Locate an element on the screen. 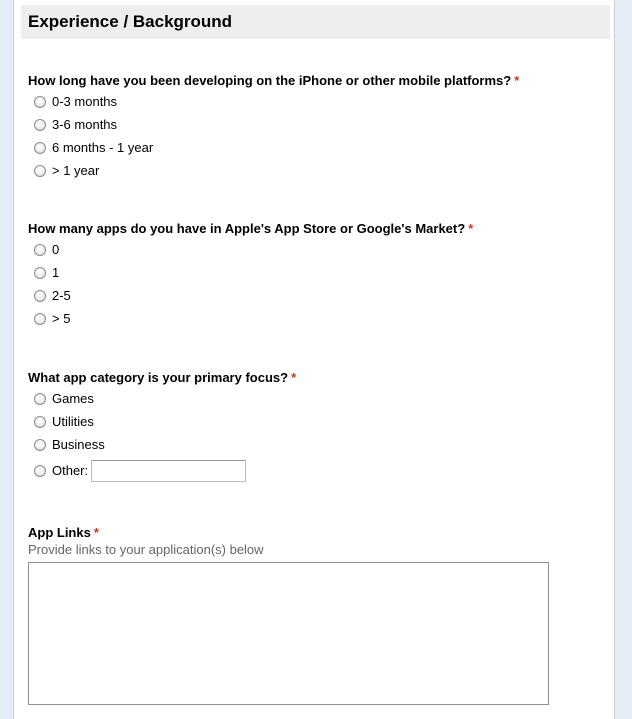  section-header: Experience / Background is located at coordinates (315, 22).